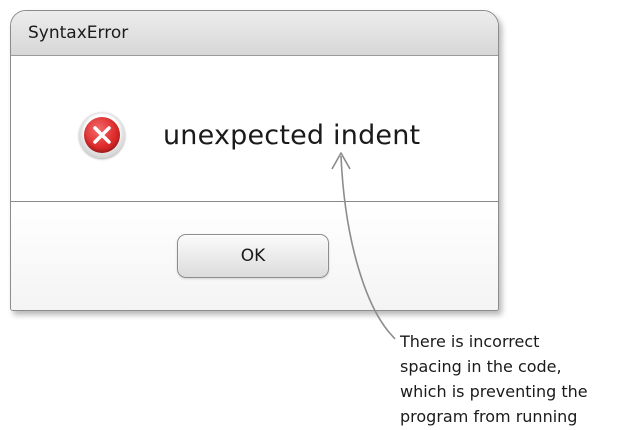 The image size is (633, 430). Describe the element at coordinates (494, 391) in the screenshot. I see `annotation-line: which is preventing the` at that location.